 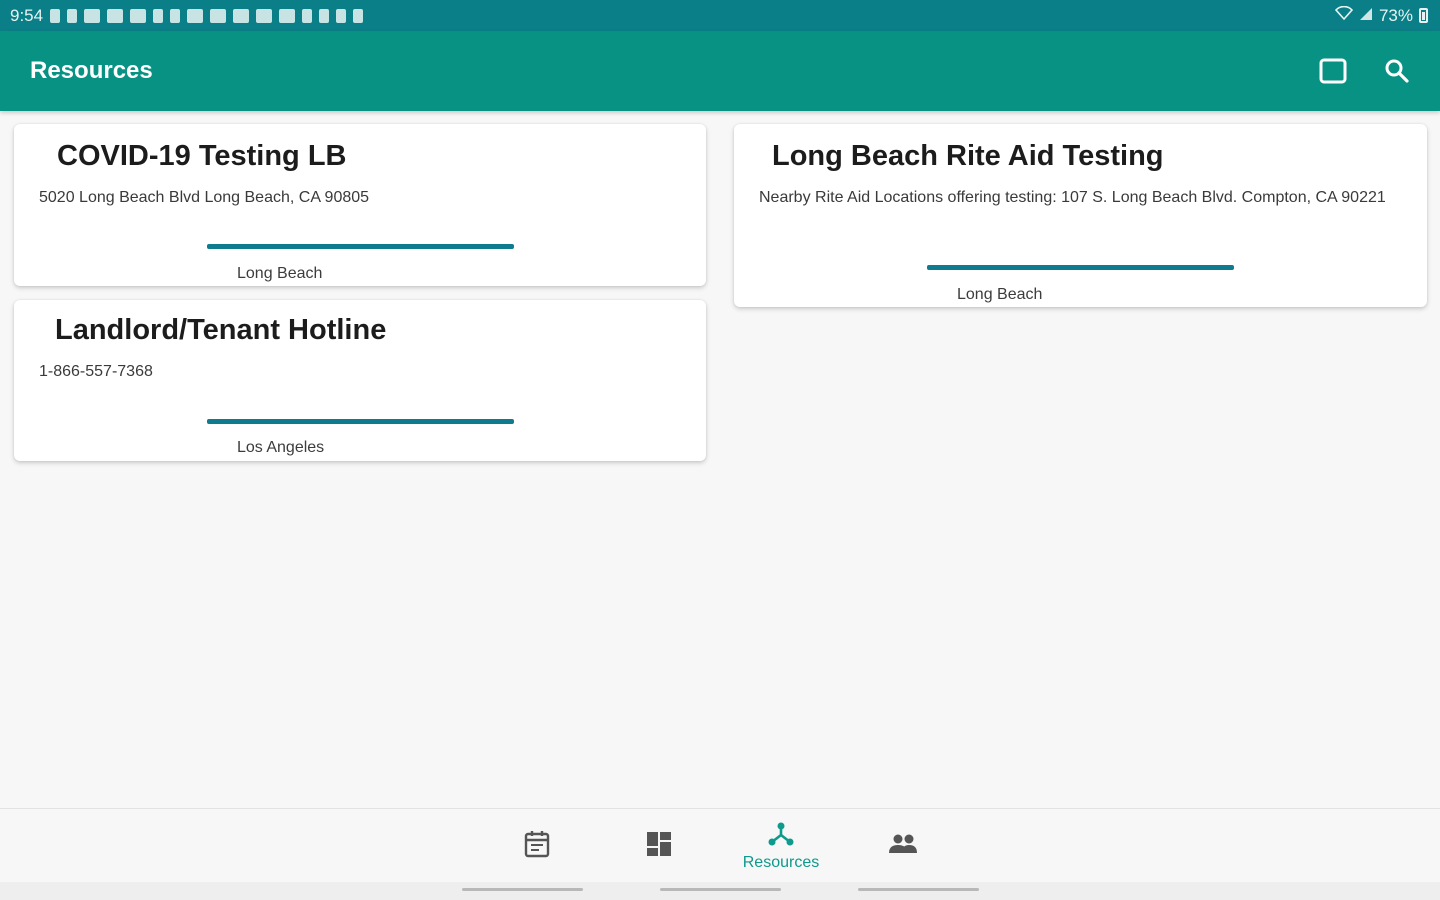 I want to click on status-bar: 9:54 73%, so click(x=720, y=15).